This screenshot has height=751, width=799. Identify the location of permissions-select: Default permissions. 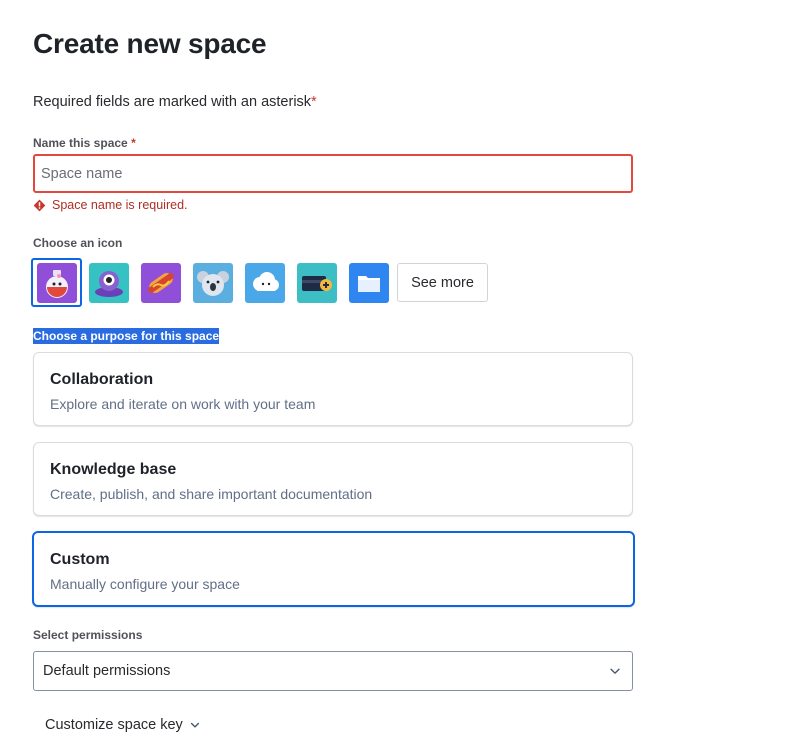
(333, 671).